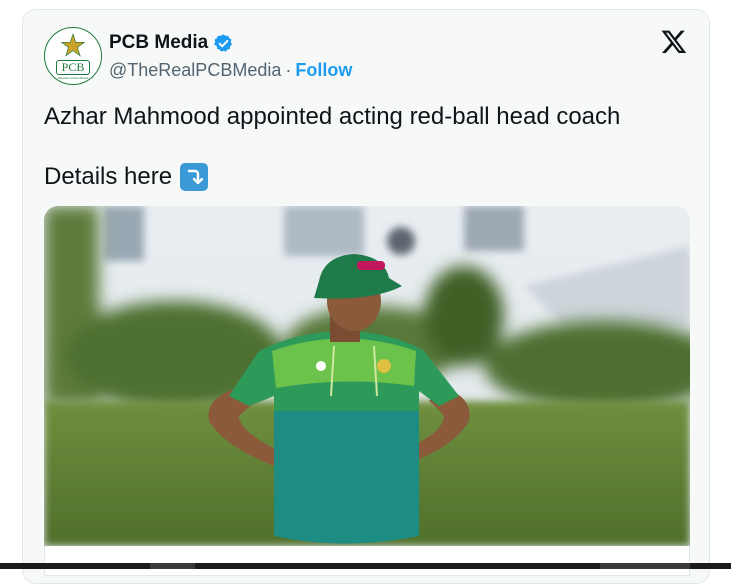 The image size is (731, 584). Describe the element at coordinates (73, 44) in the screenshot. I see `star-icon` at that location.